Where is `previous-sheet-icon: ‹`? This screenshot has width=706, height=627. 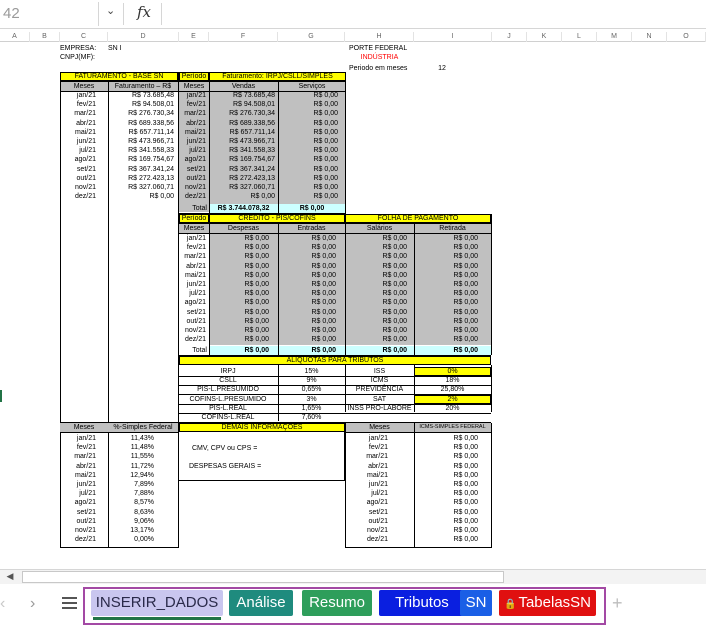
previous-sheet-icon: ‹ is located at coordinates (2, 604).